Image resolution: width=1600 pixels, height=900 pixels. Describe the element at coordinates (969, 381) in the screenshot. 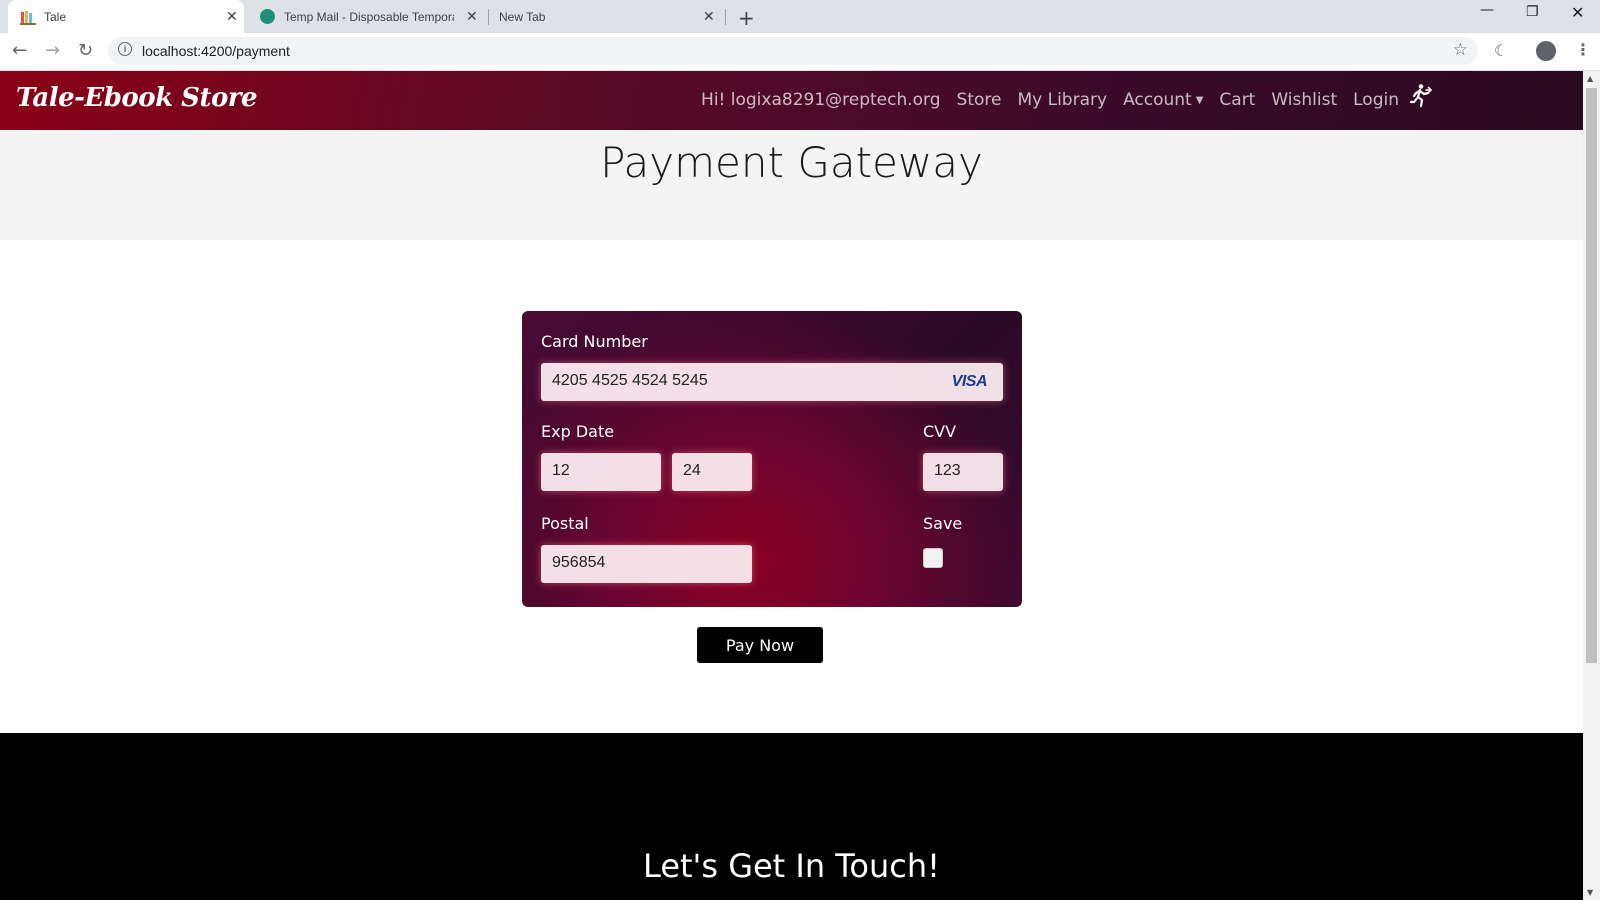

I see `visa-logo-icon: VISA` at that location.